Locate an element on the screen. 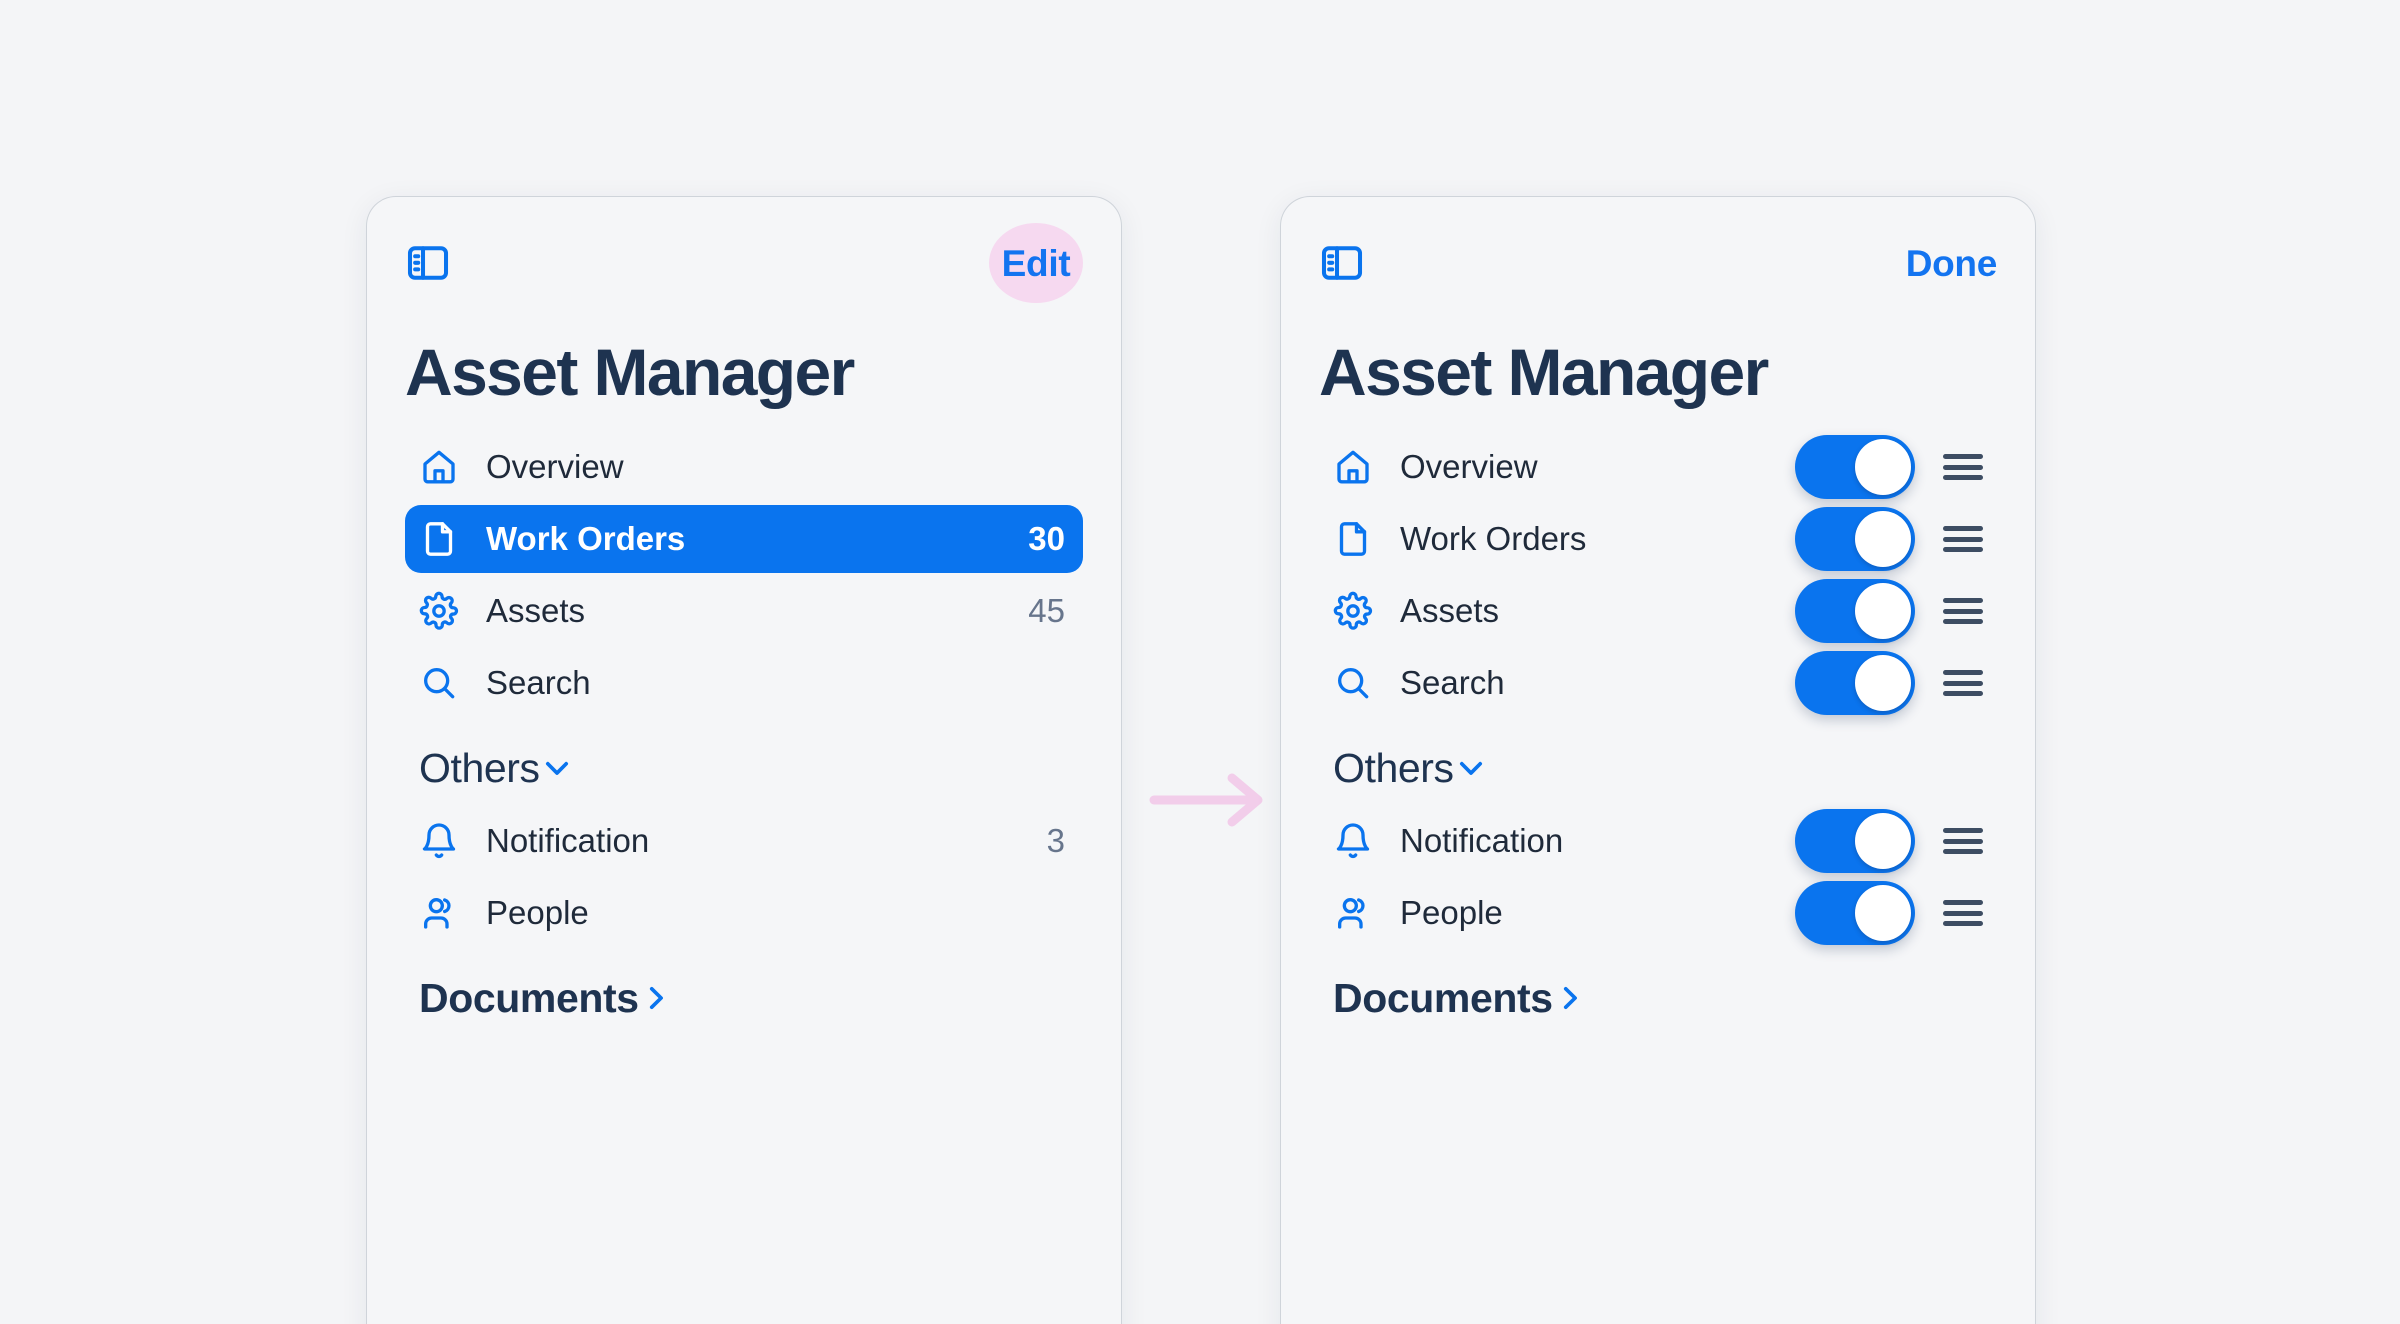 The image size is (2400, 1324). sidebar-item-notification: Notification is located at coordinates (1658, 841).